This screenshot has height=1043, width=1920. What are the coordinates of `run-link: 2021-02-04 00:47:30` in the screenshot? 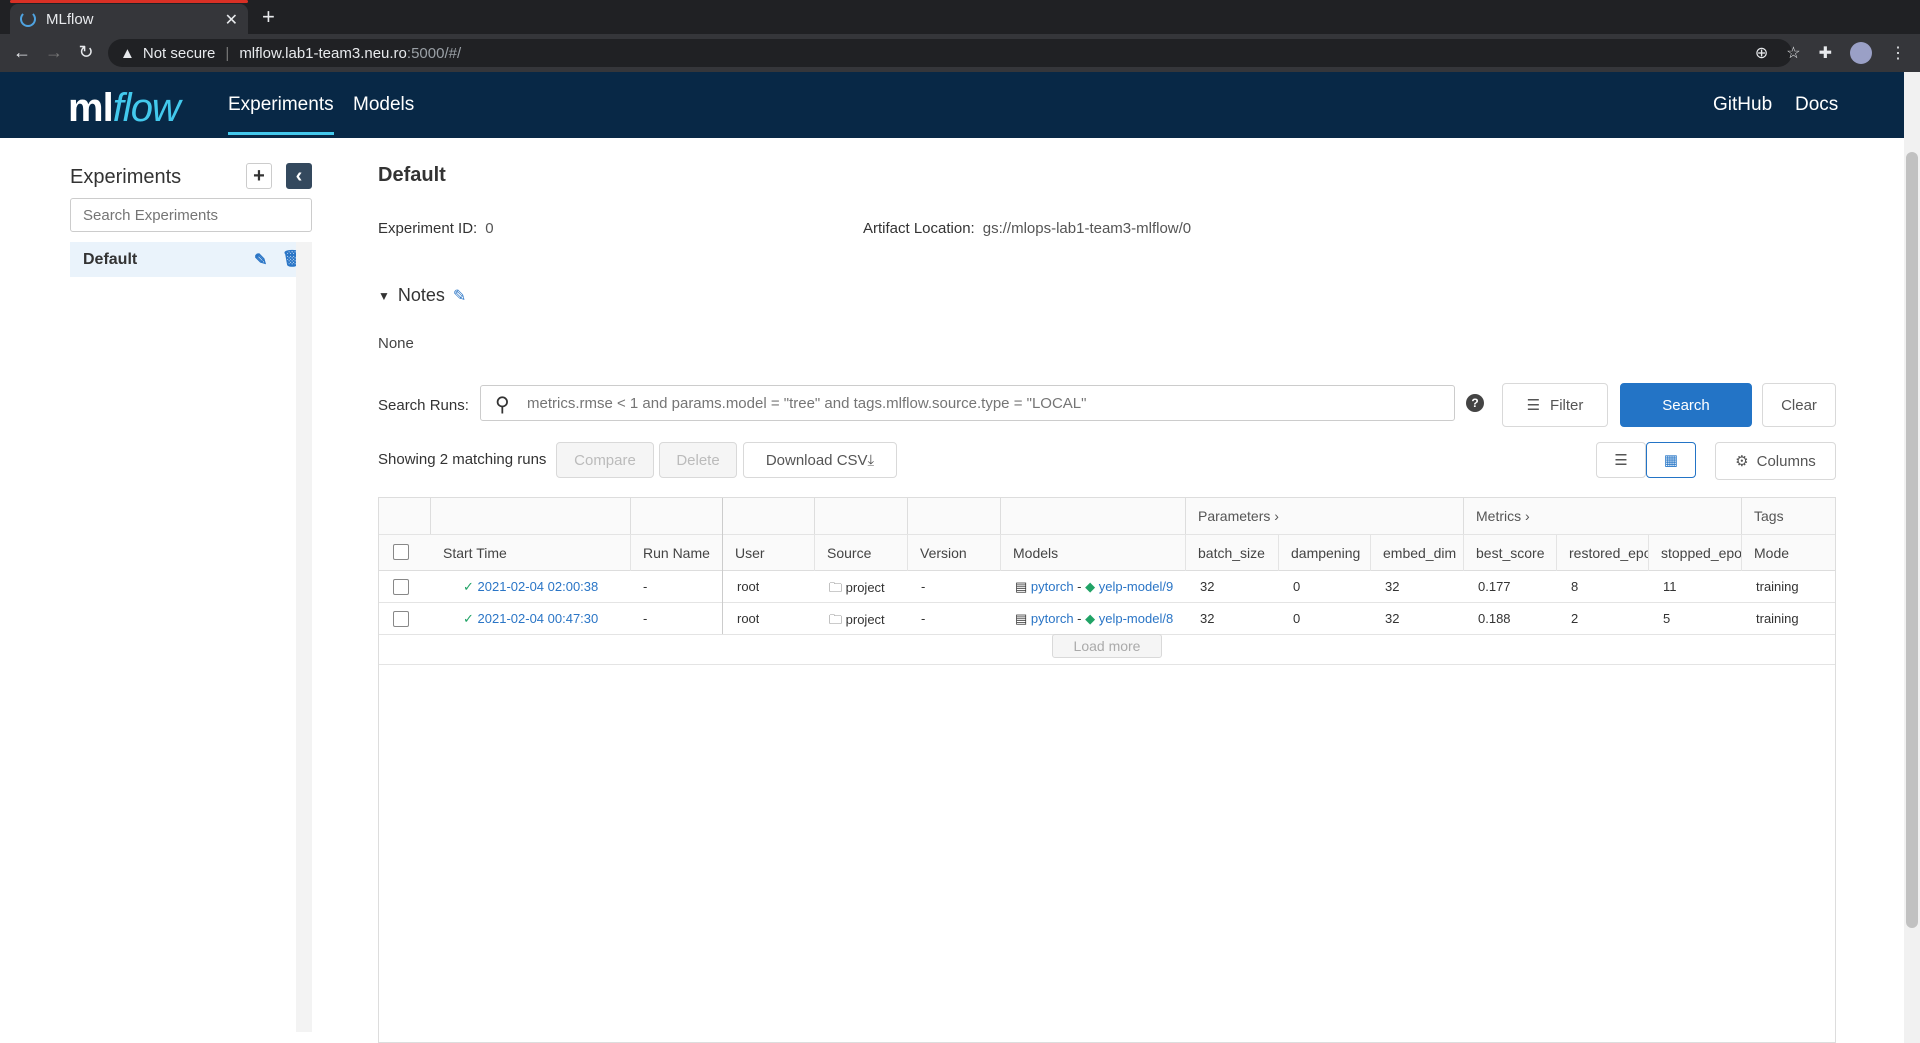 It's located at (538, 618).